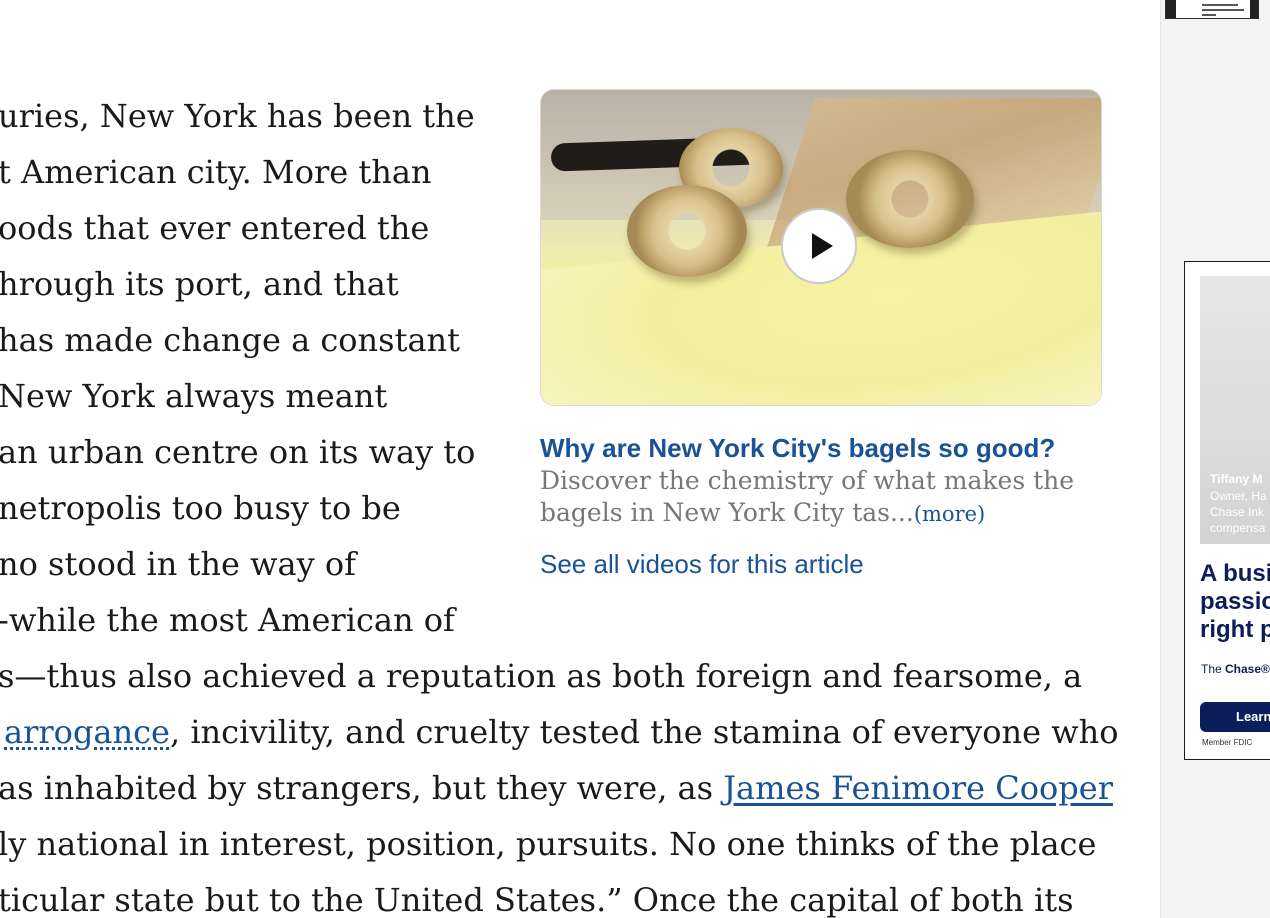  What do you see at coordinates (949, 514) in the screenshot?
I see `more-link: (more)` at bounding box center [949, 514].